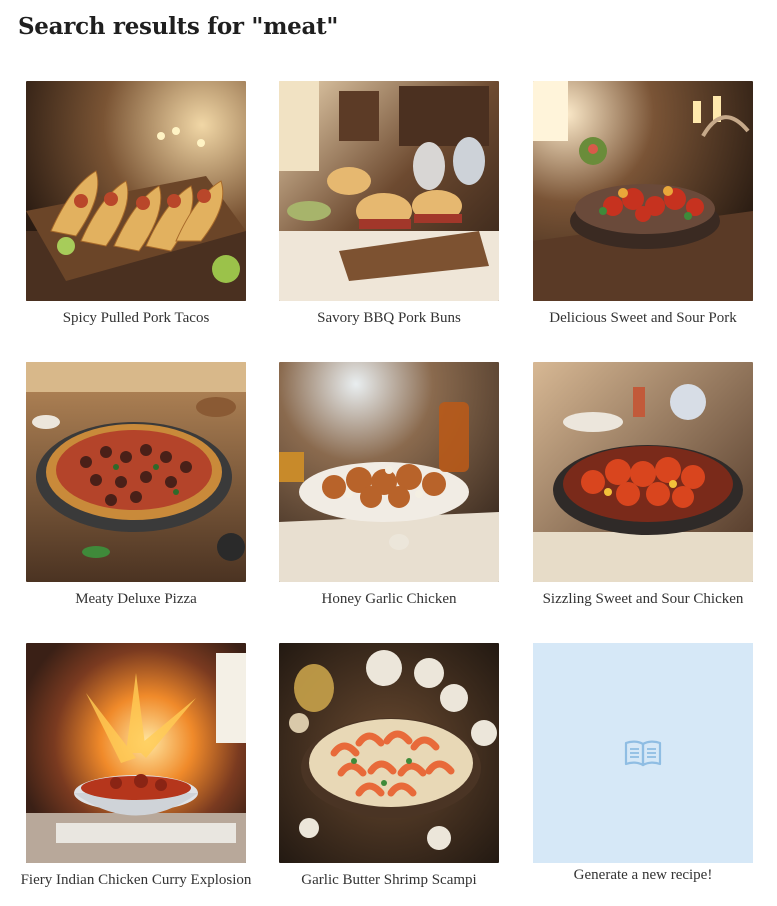 The width and height of the screenshot is (777, 906). I want to click on recipe-title: Meaty Deluxe Pizza, so click(136, 599).